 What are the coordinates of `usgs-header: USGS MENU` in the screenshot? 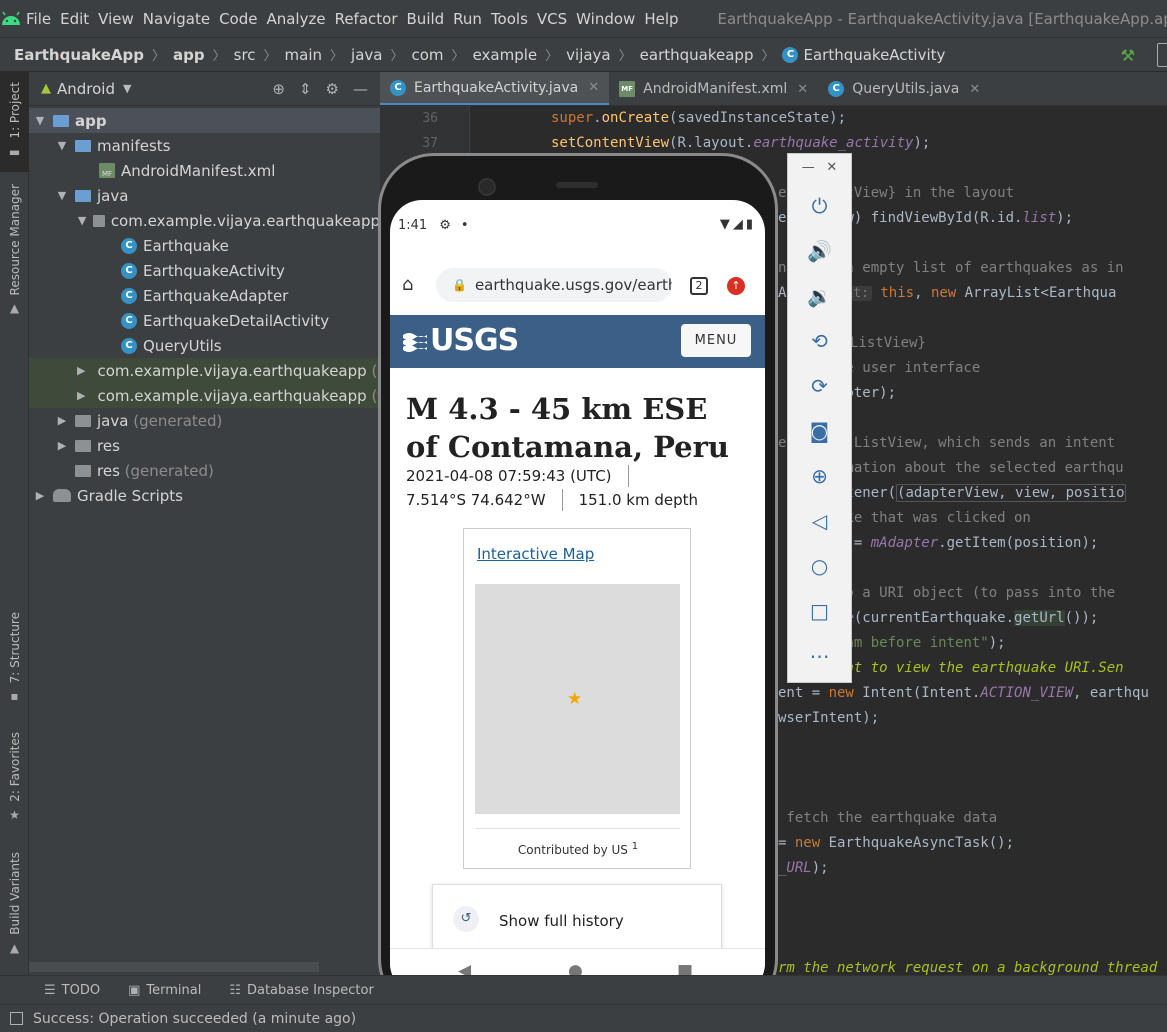 It's located at (577, 341).